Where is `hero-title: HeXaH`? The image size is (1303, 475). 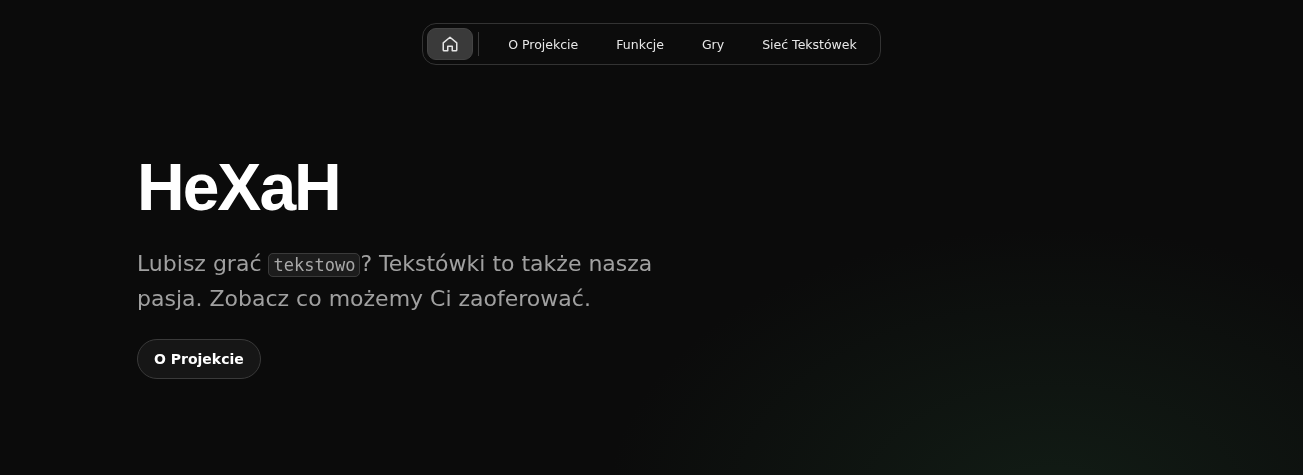
hero-title: HeXaH is located at coordinates (239, 187).